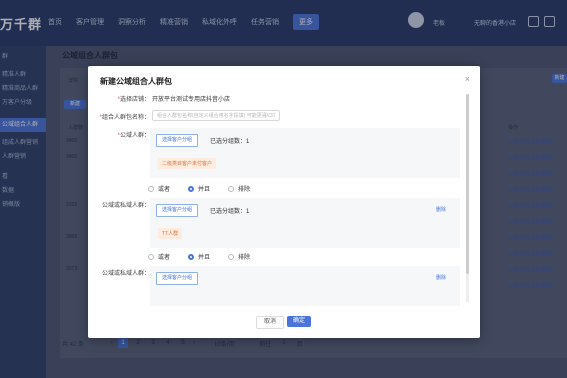 This screenshot has height=378, width=567. I want to click on group2-box: 选择客户分组 已选分组数：1 删除 TT人群, so click(305, 223).